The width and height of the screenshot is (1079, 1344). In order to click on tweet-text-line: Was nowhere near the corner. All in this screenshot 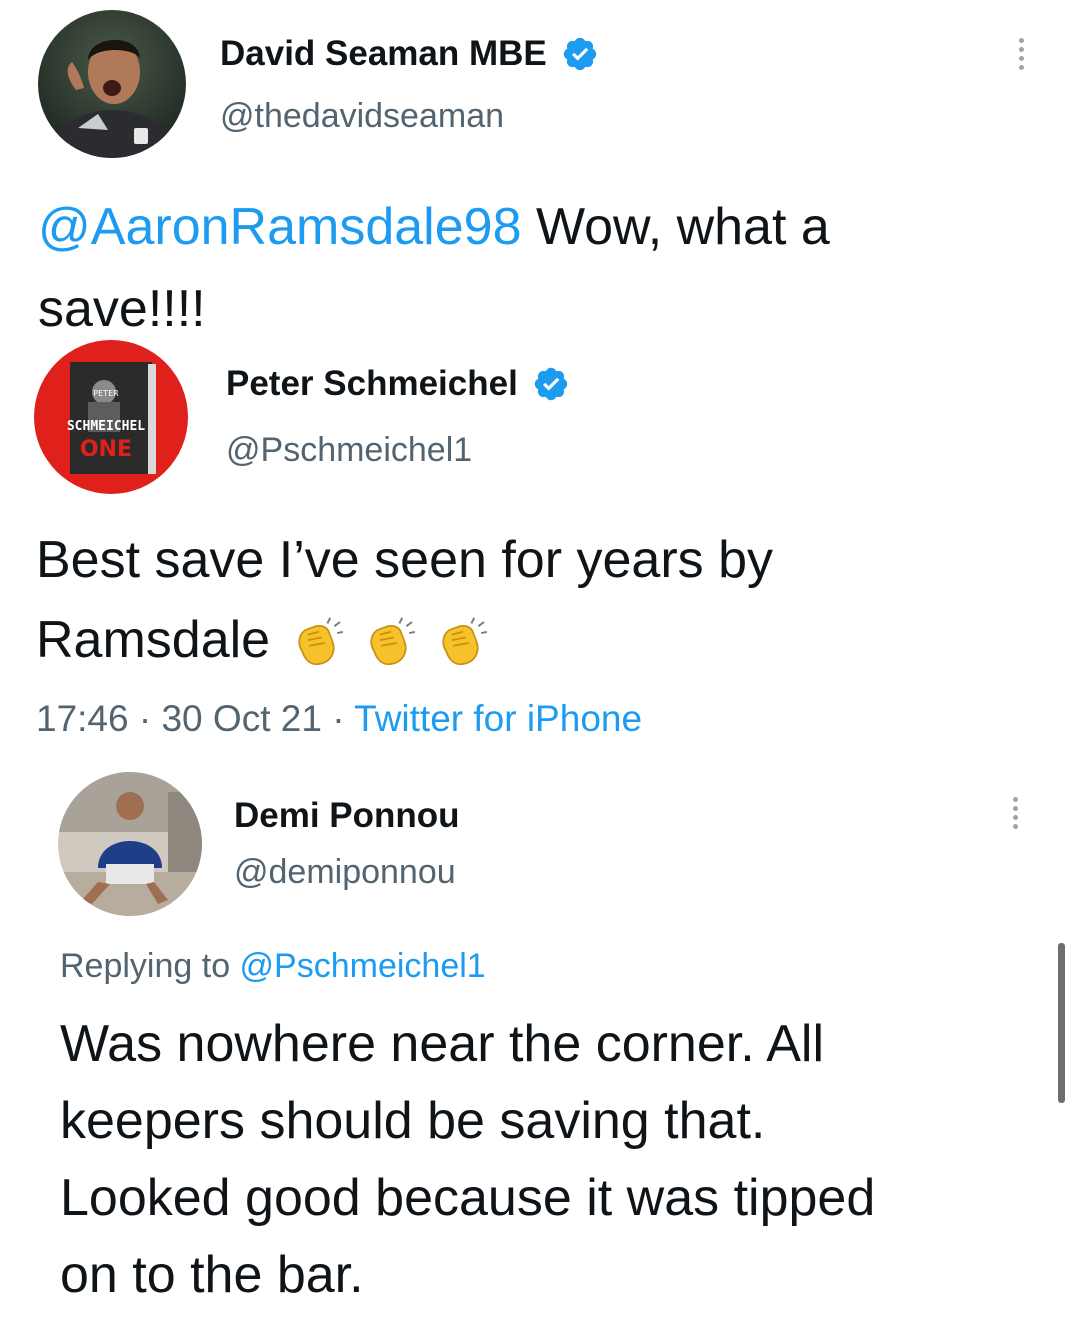, I will do `click(442, 1044)`.